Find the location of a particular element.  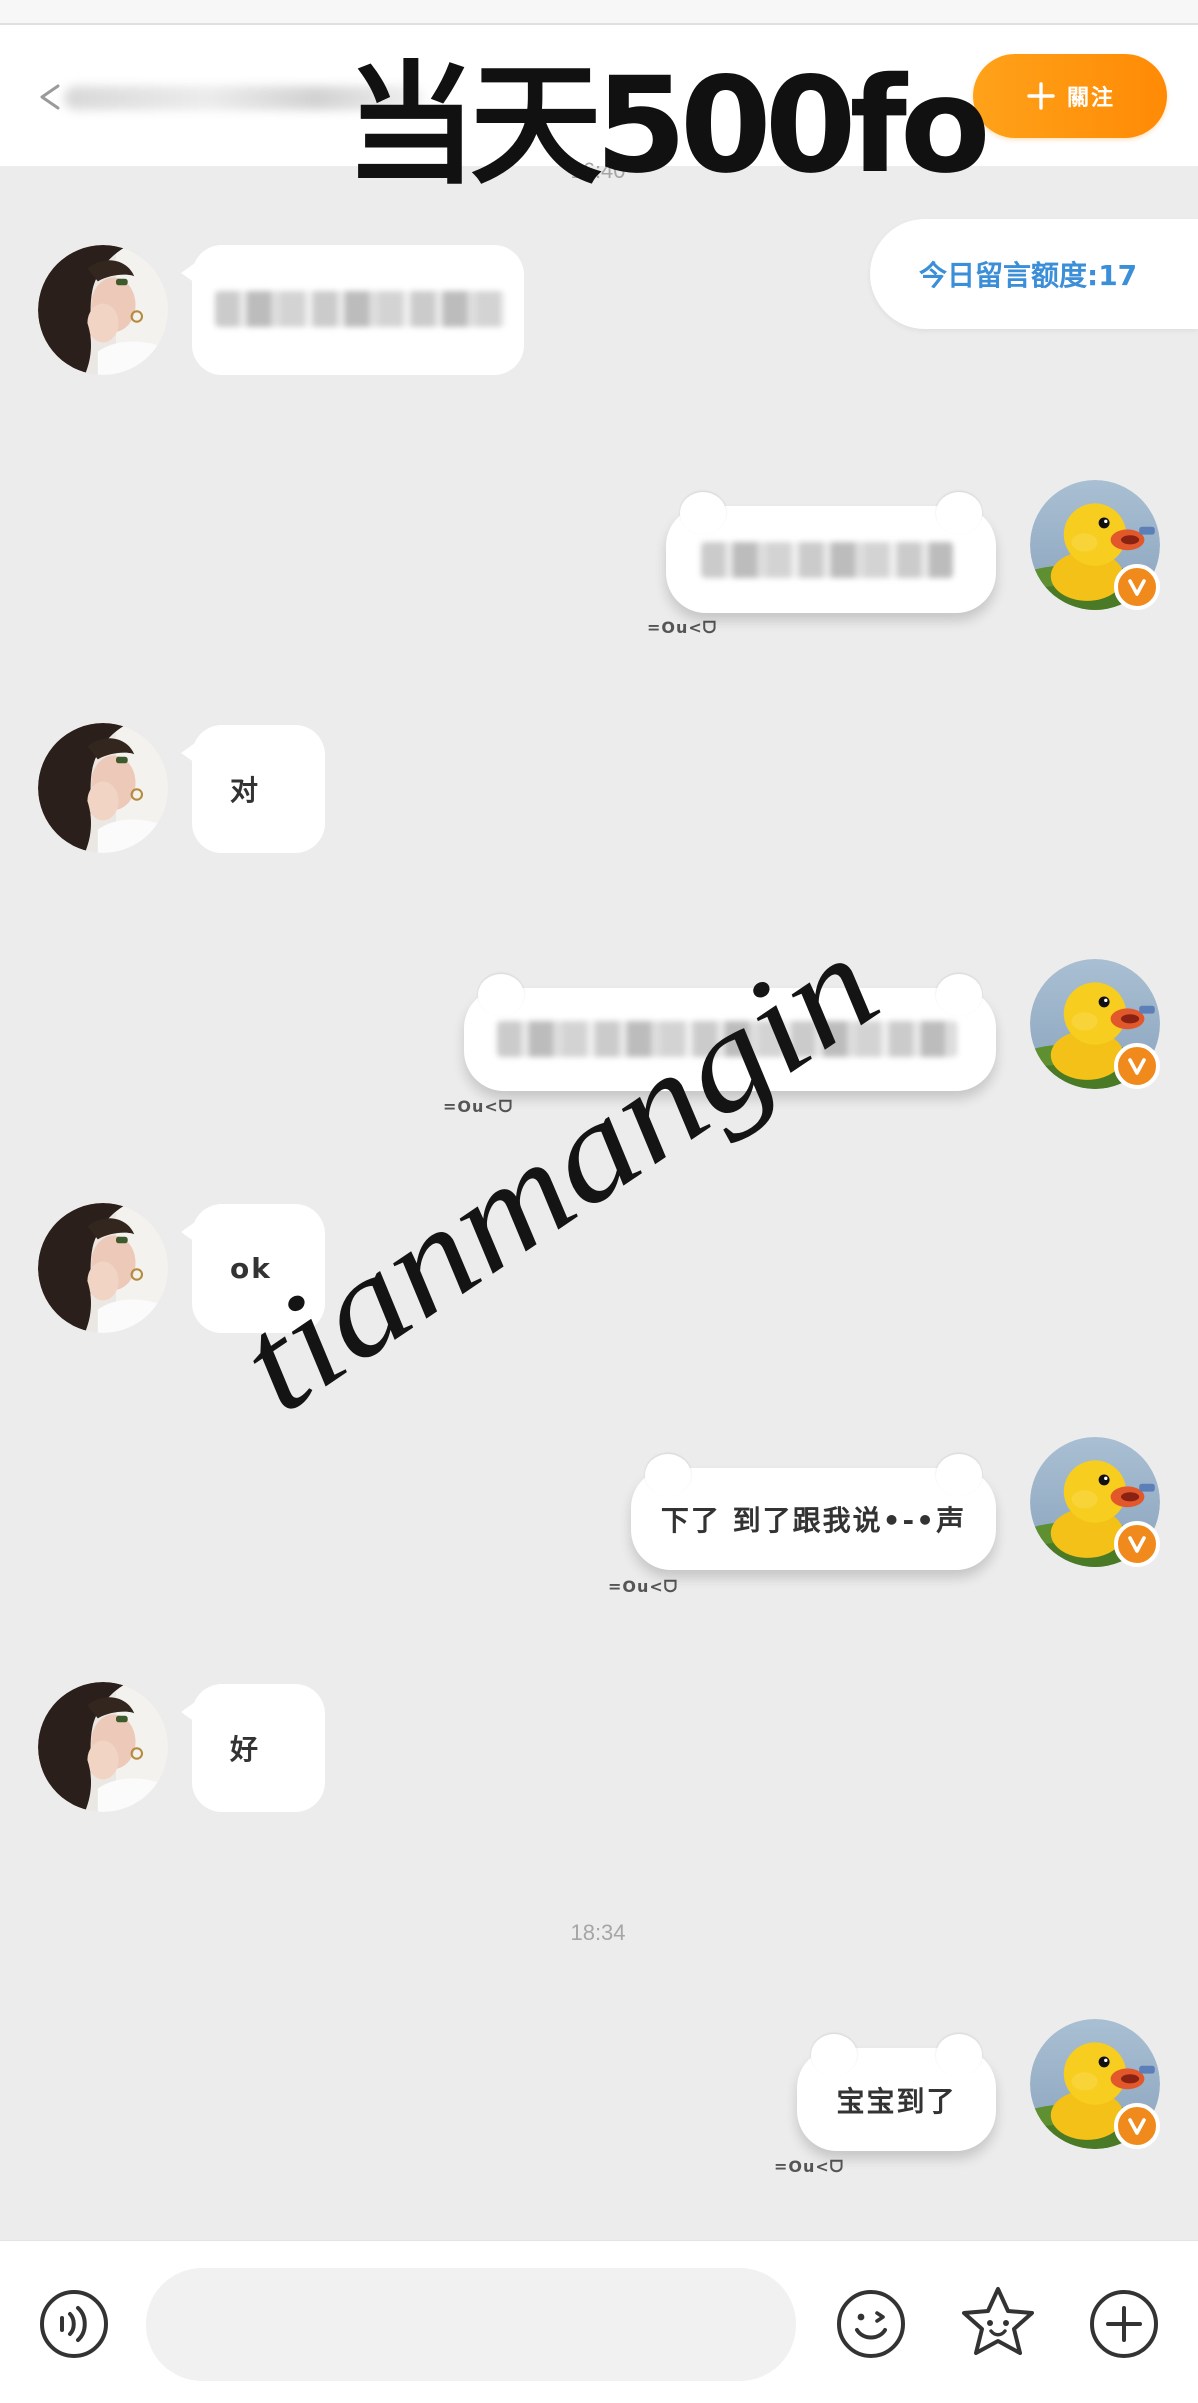

status-strip is located at coordinates (599, 12).